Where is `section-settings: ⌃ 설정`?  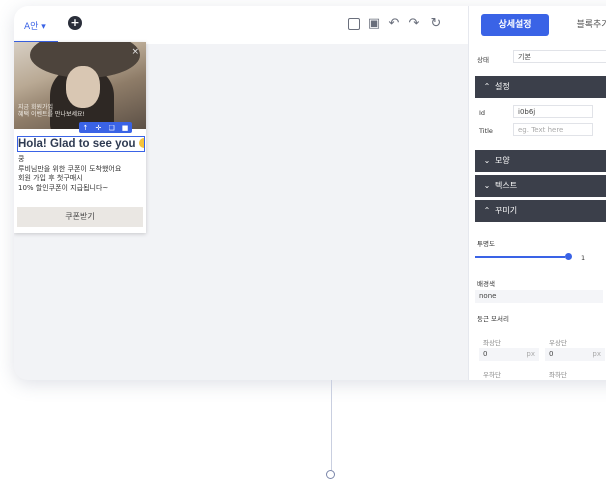 section-settings: ⌃ 설정 is located at coordinates (540, 87).